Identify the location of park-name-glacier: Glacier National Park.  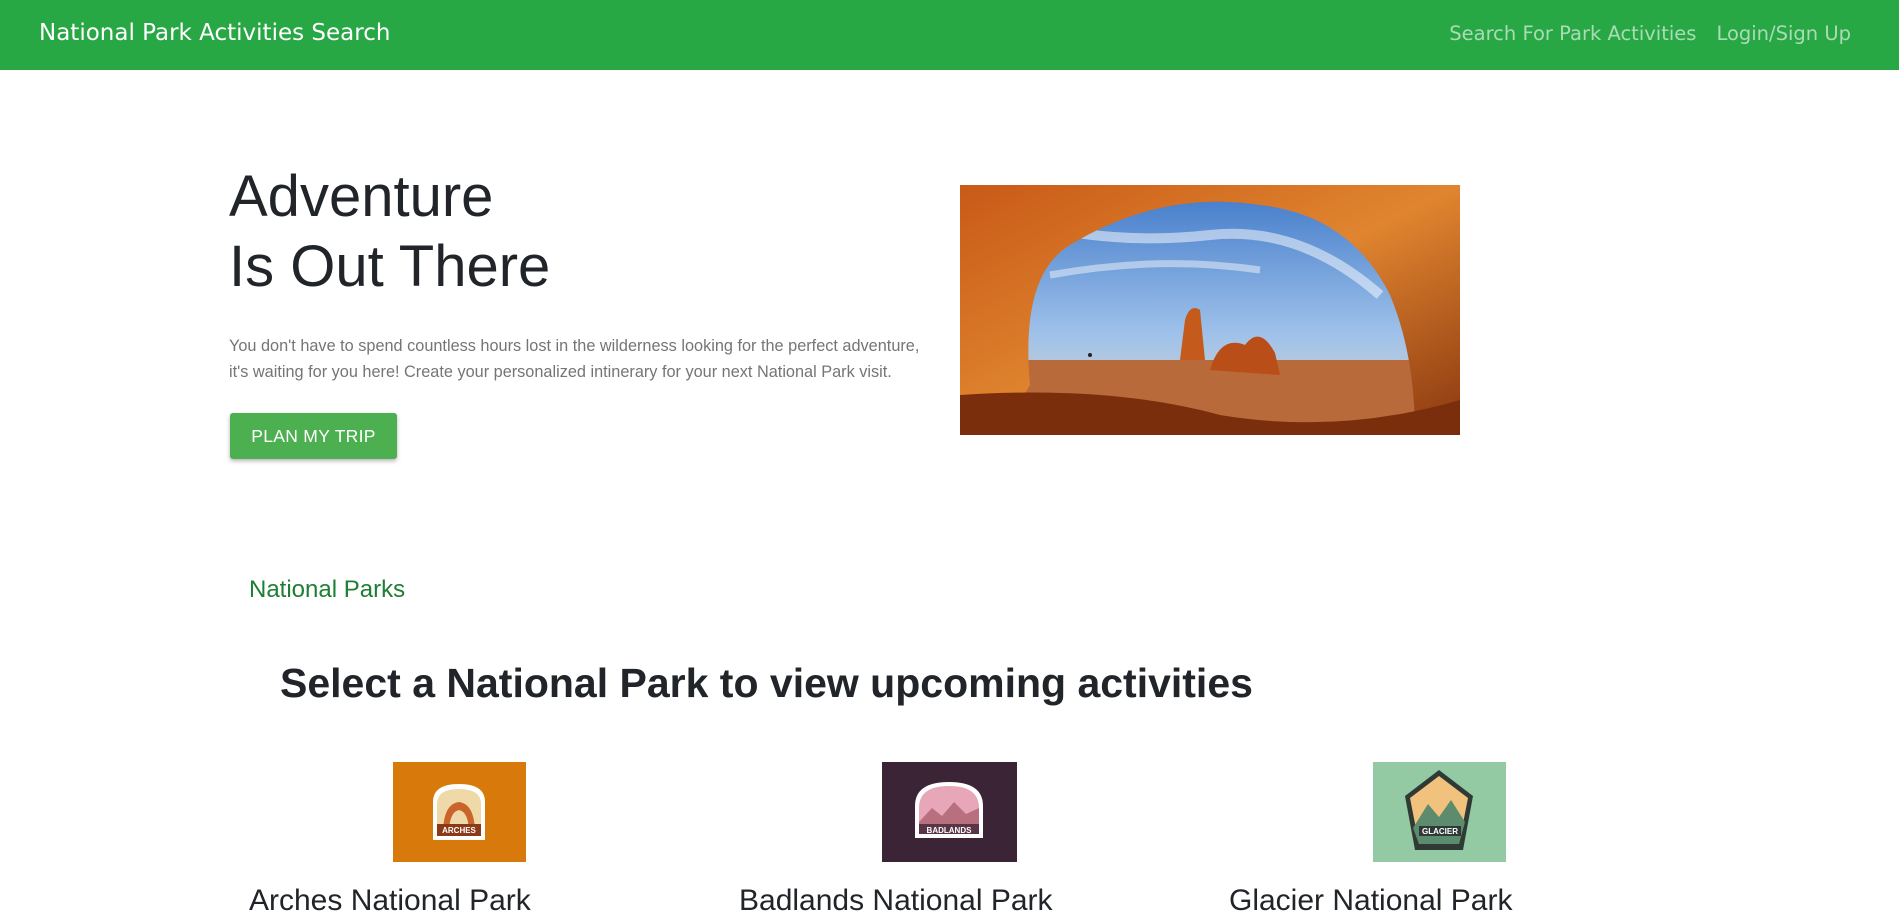
(1371, 900).